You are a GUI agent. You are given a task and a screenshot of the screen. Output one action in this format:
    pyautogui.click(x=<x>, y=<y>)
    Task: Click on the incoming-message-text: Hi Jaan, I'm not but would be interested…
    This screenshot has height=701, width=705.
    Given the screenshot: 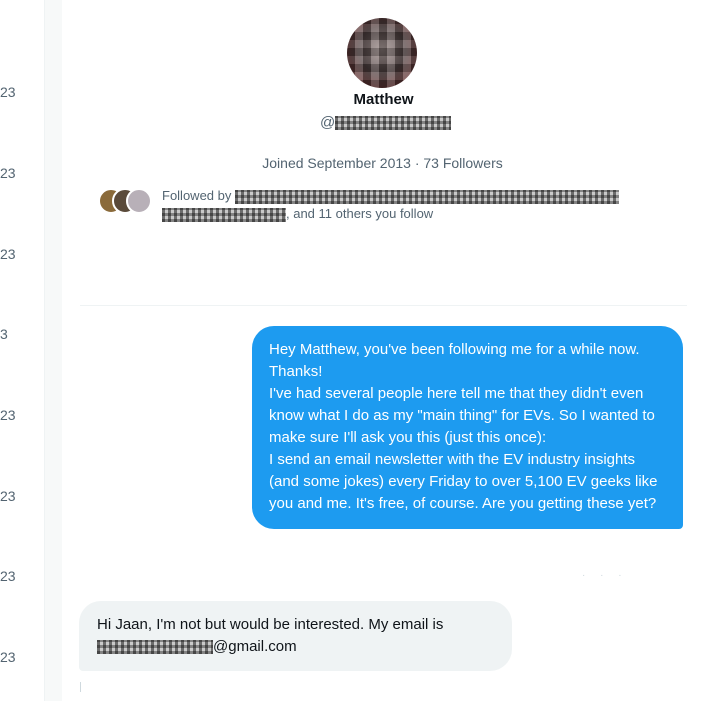 What is the action you would take?
    pyautogui.click(x=270, y=624)
    